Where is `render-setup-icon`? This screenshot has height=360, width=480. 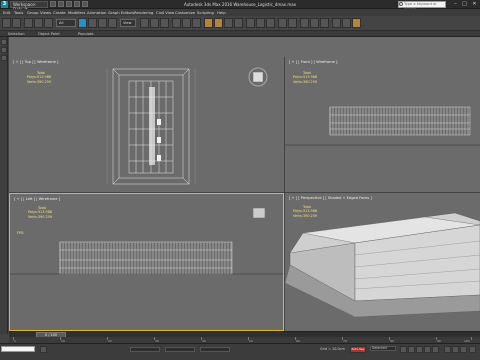 render-setup-icon is located at coordinates (336, 23).